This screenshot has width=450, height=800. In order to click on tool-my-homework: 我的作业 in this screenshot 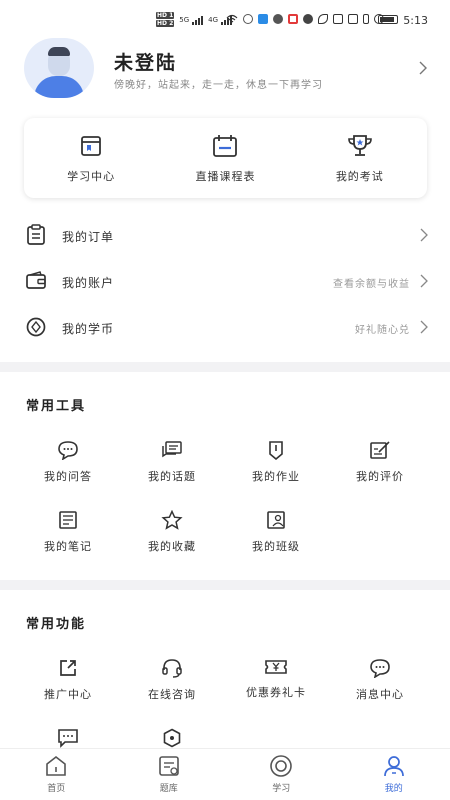, I will do `click(276, 475)`.